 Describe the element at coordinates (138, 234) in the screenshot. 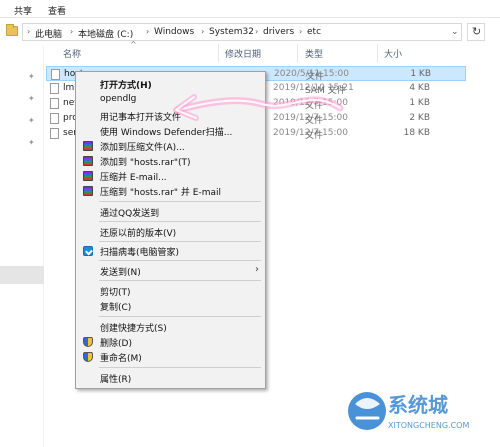

I see `menu-item-label: 还原以前的版本(V)` at that location.